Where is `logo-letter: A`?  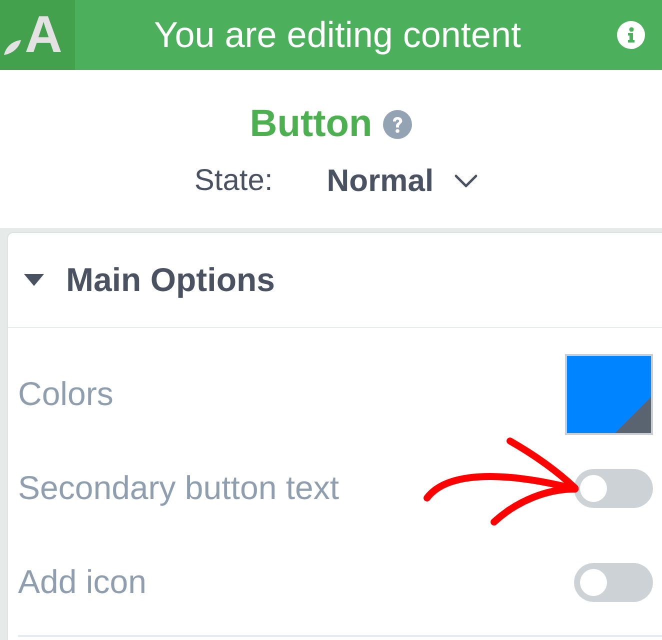 logo-letter: A is located at coordinates (43, 35).